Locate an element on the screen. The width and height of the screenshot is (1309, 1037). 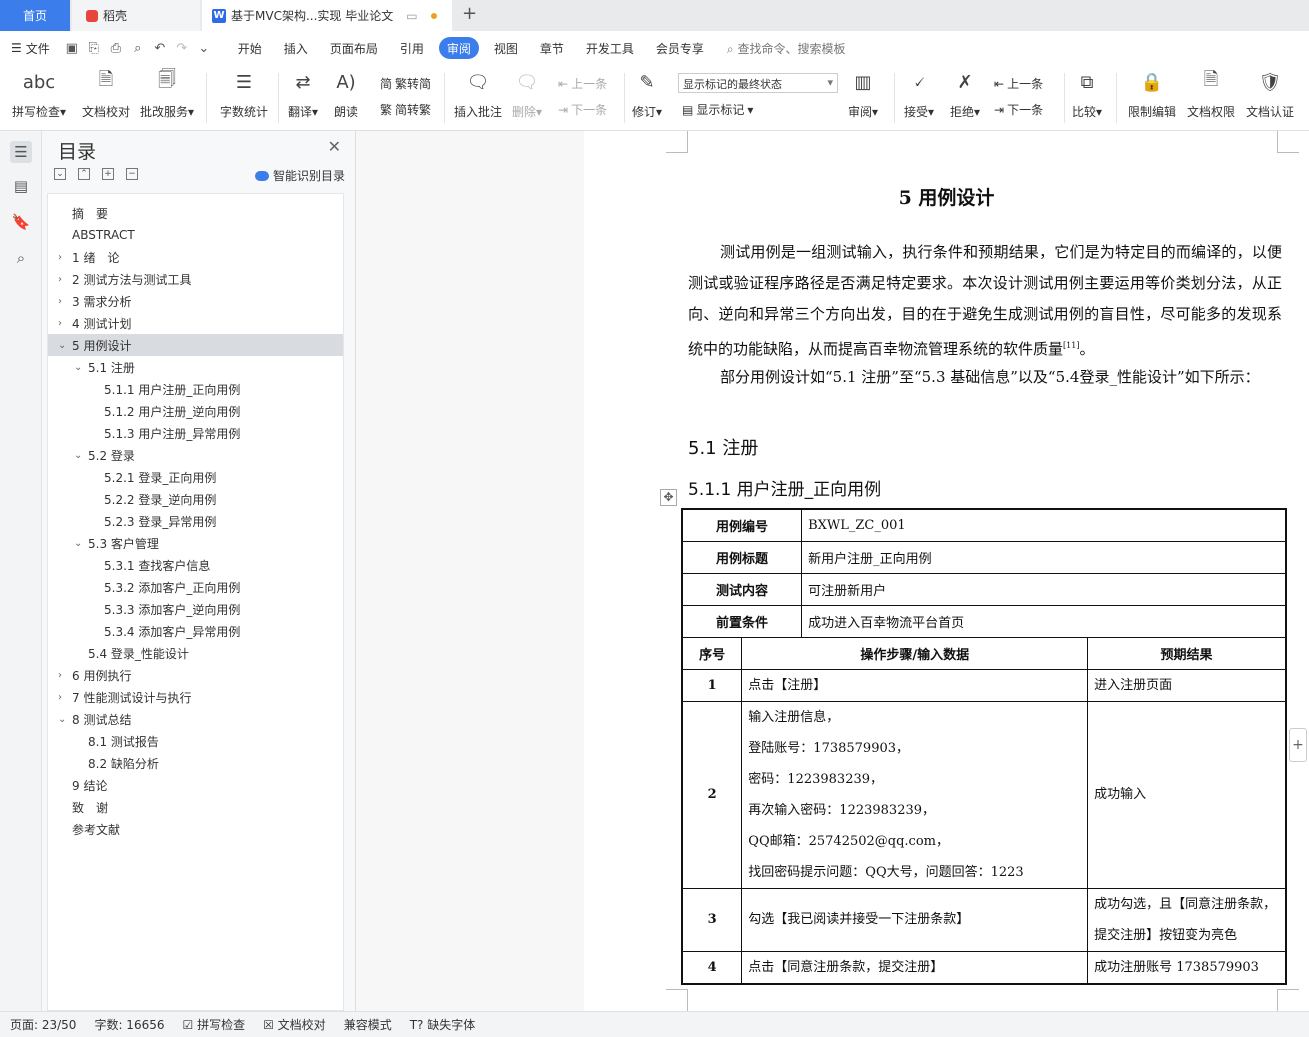
toc-item: › 6 用例执行 is located at coordinates (195, 675).